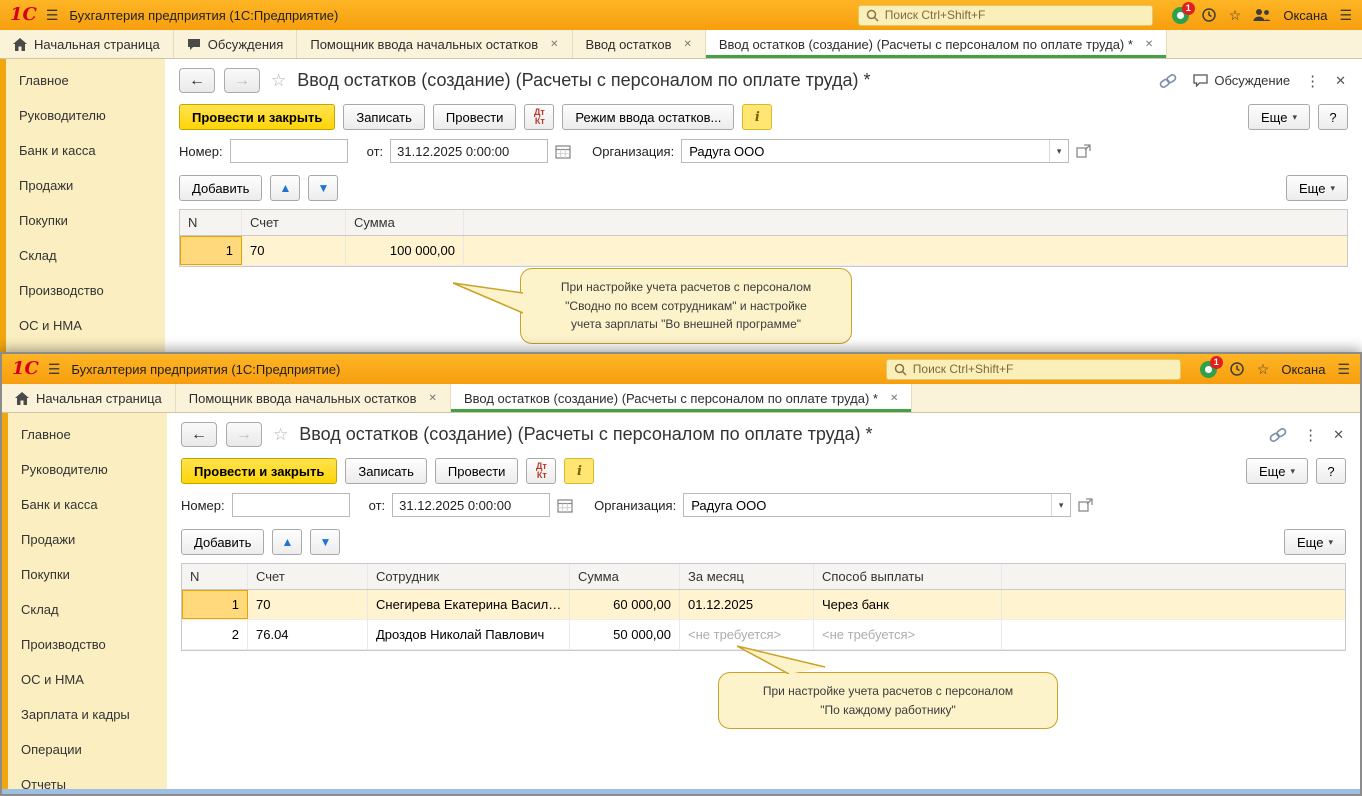 The image size is (1362, 796). Describe the element at coordinates (1183, 12) in the screenshot. I see `notifications-icon: 1` at that location.